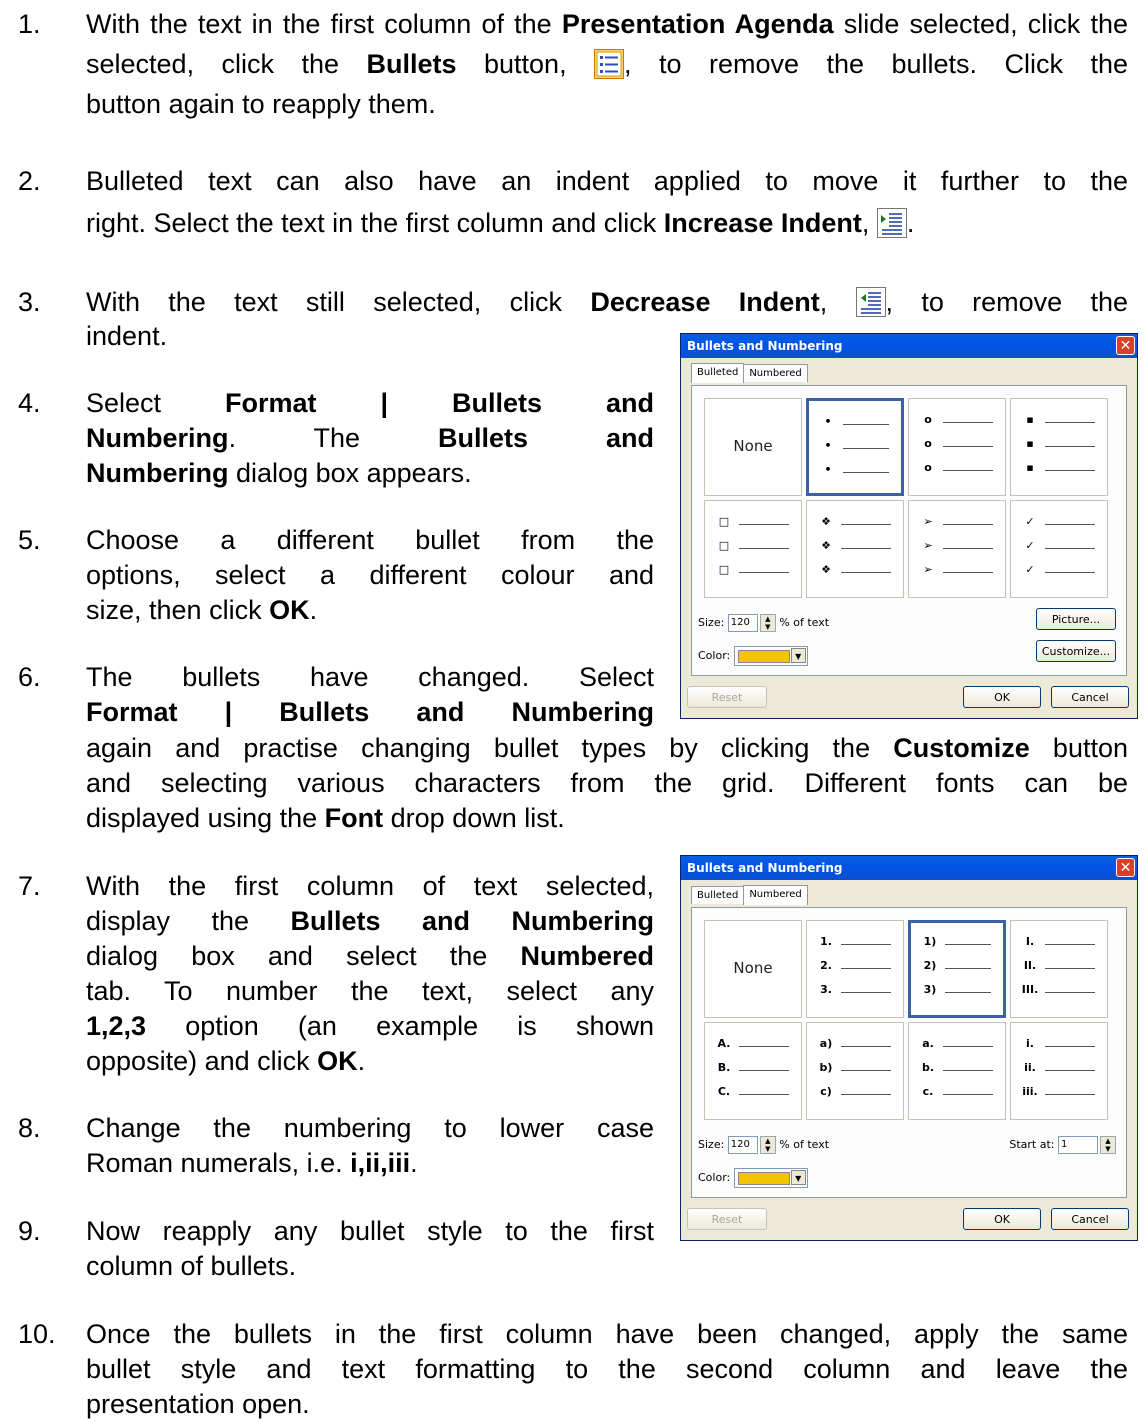  What do you see at coordinates (1108, 1145) in the screenshot?
I see `start-at-spinner: ▲ ▼` at bounding box center [1108, 1145].